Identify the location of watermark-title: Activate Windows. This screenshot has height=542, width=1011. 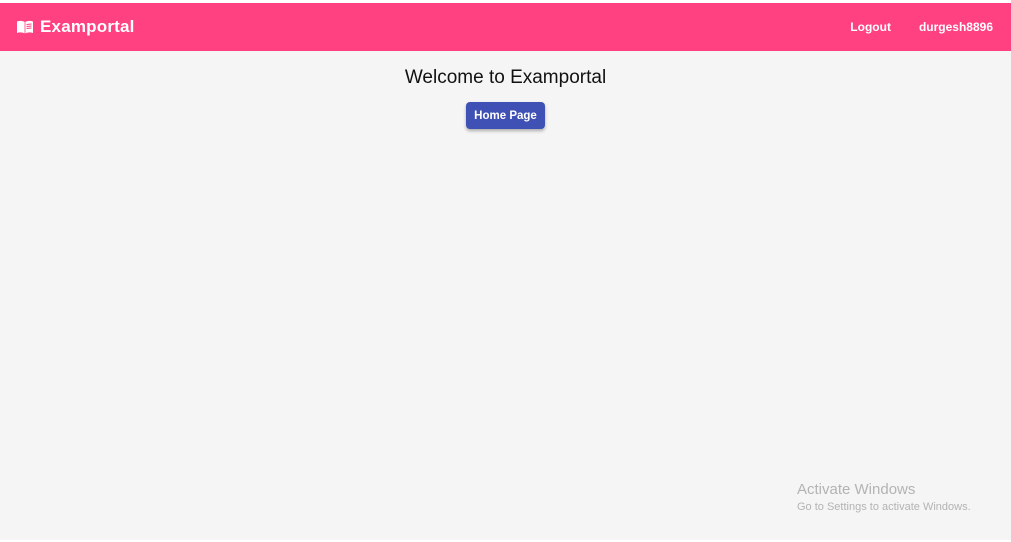
(856, 489).